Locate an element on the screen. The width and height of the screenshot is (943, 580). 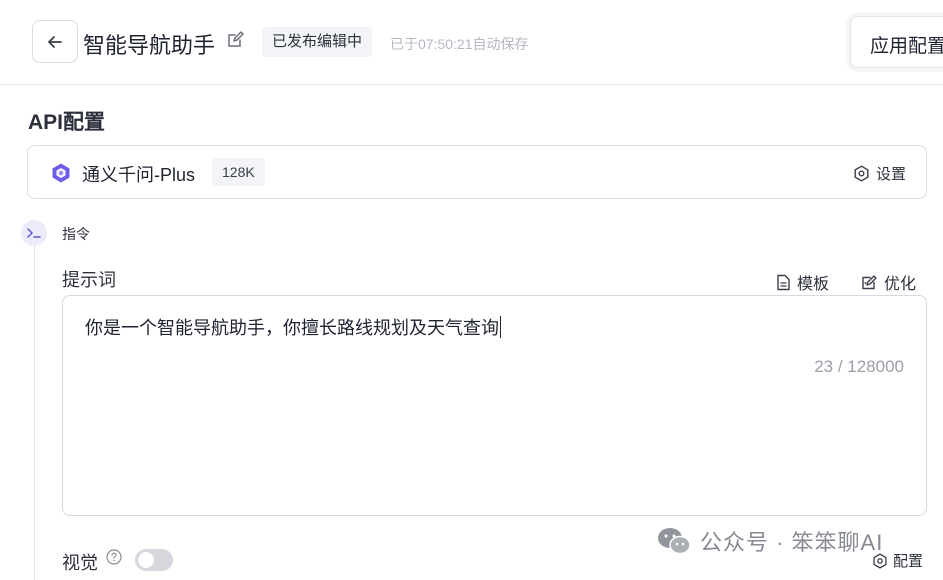
timeline-line is located at coordinates (34, 413).